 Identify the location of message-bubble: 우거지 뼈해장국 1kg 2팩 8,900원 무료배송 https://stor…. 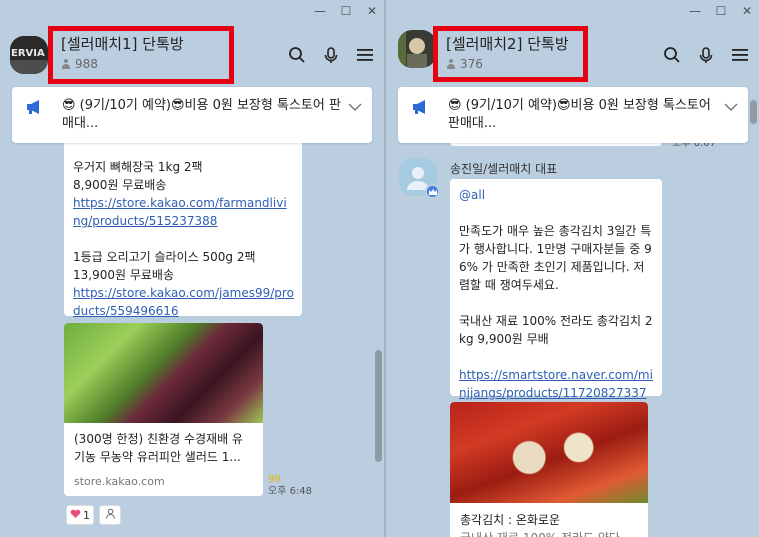
(183, 229).